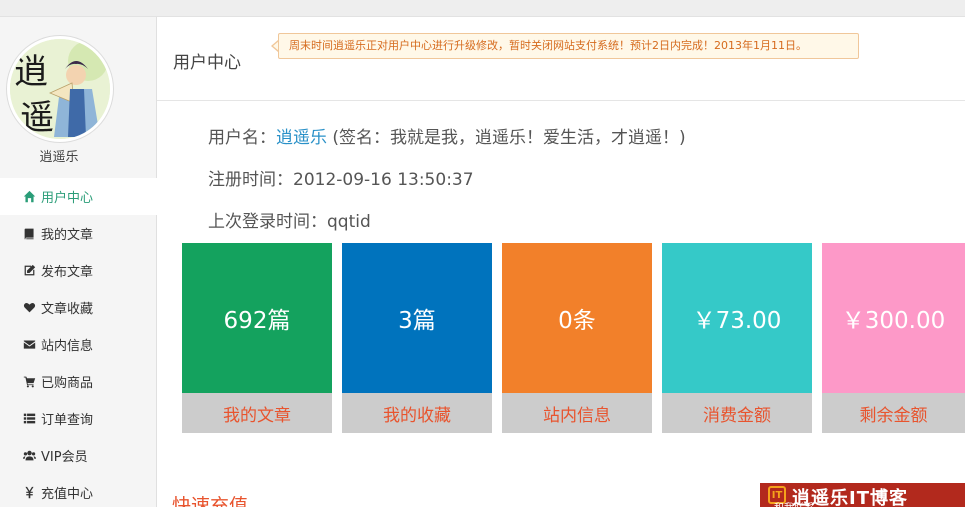 The width and height of the screenshot is (965, 507). I want to click on stat-value: 692篇, so click(257, 318).